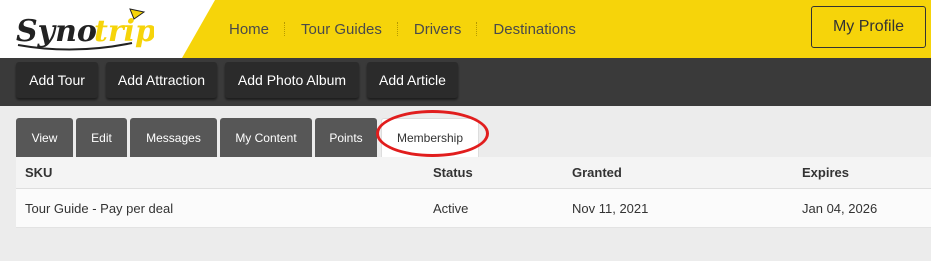 Image resolution: width=931 pixels, height=261 pixels. I want to click on add-tour-button: Add Tour, so click(57, 80).